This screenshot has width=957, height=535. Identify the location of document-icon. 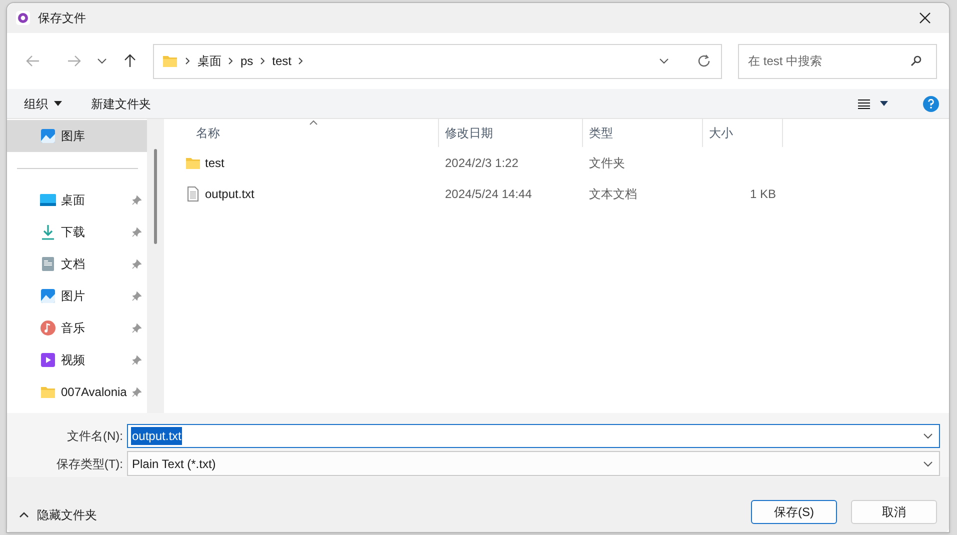
(48, 264).